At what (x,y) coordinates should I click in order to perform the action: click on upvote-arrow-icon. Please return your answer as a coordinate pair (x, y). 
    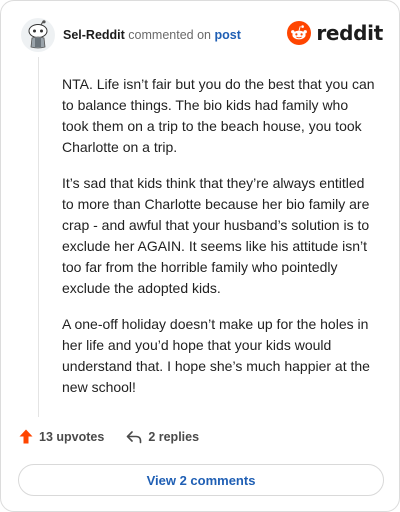
    Looking at the image, I should click on (26, 436).